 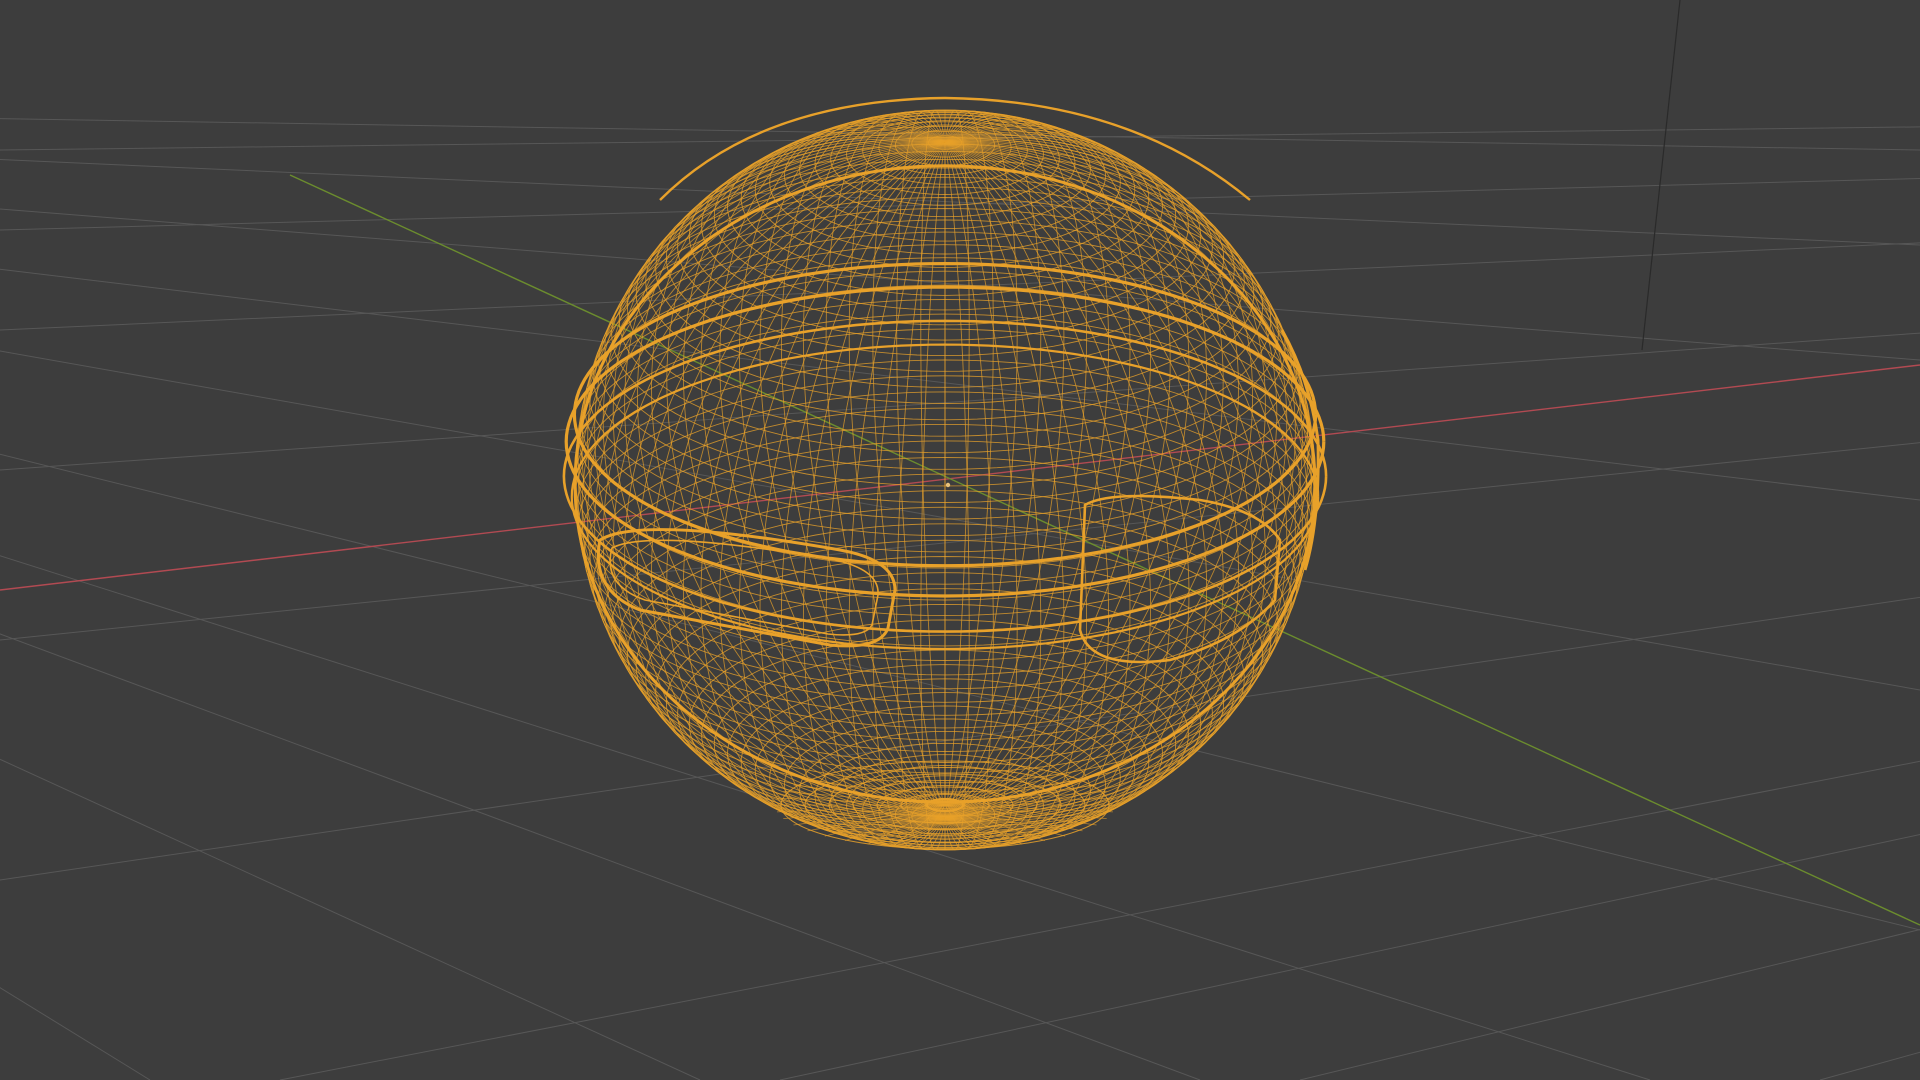 I want to click on object-origin-icon, so click(x=948, y=485).